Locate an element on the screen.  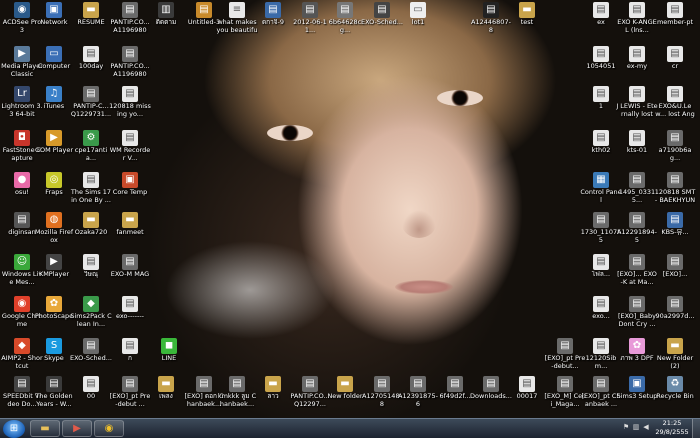
desktop-icon: ▤ EXO-M MAG is located at coordinates (130, 276).